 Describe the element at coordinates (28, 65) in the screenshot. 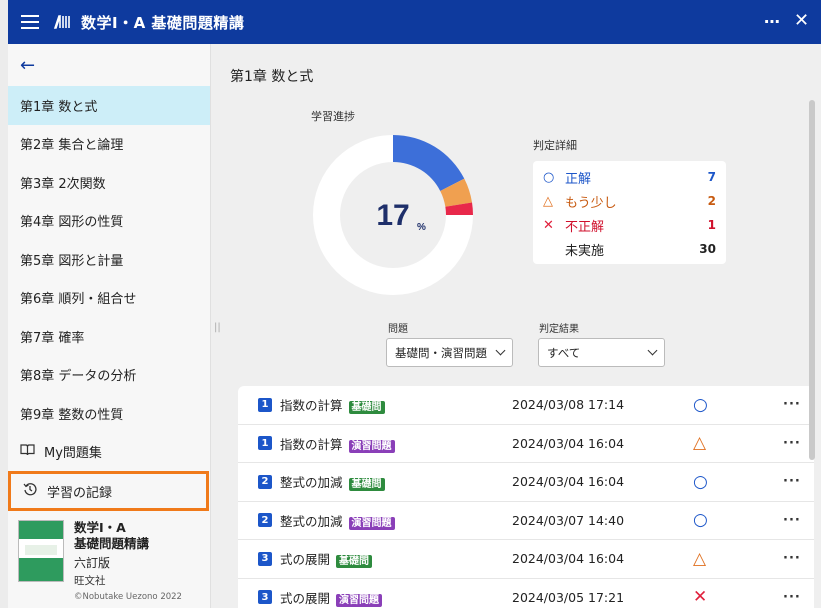

I see `back-arrow-icon: ←` at that location.